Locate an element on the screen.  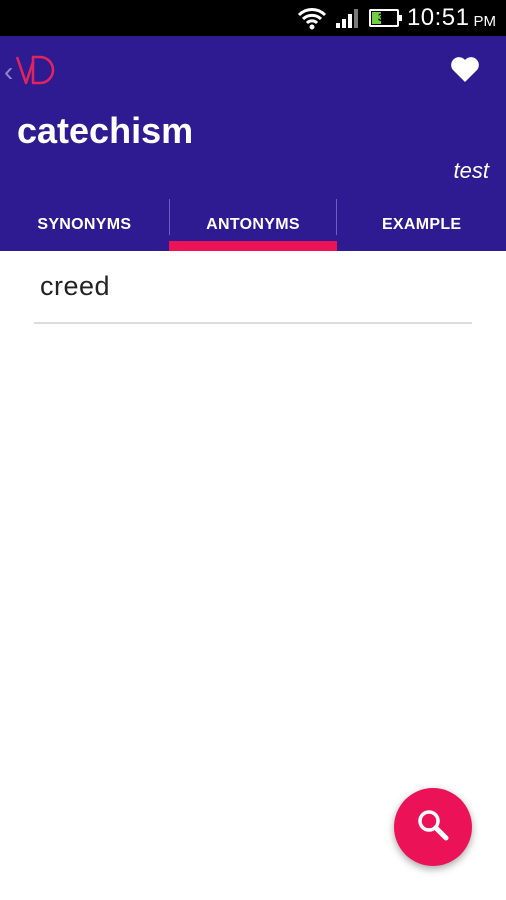
search-icon is located at coordinates (433, 827).